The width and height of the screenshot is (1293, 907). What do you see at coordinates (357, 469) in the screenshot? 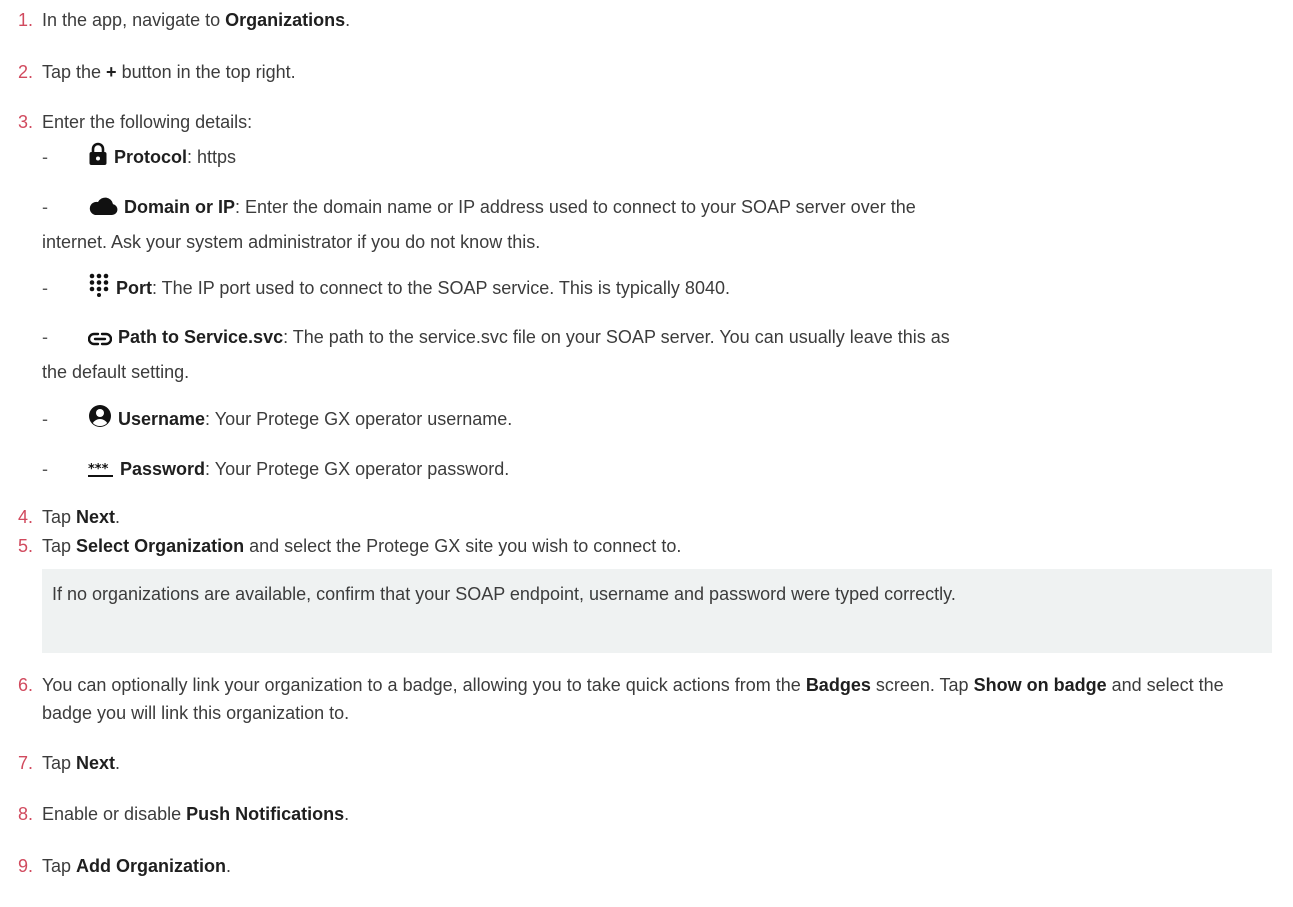
I see `detail-text: : Your Protege GX operator password.` at bounding box center [357, 469].